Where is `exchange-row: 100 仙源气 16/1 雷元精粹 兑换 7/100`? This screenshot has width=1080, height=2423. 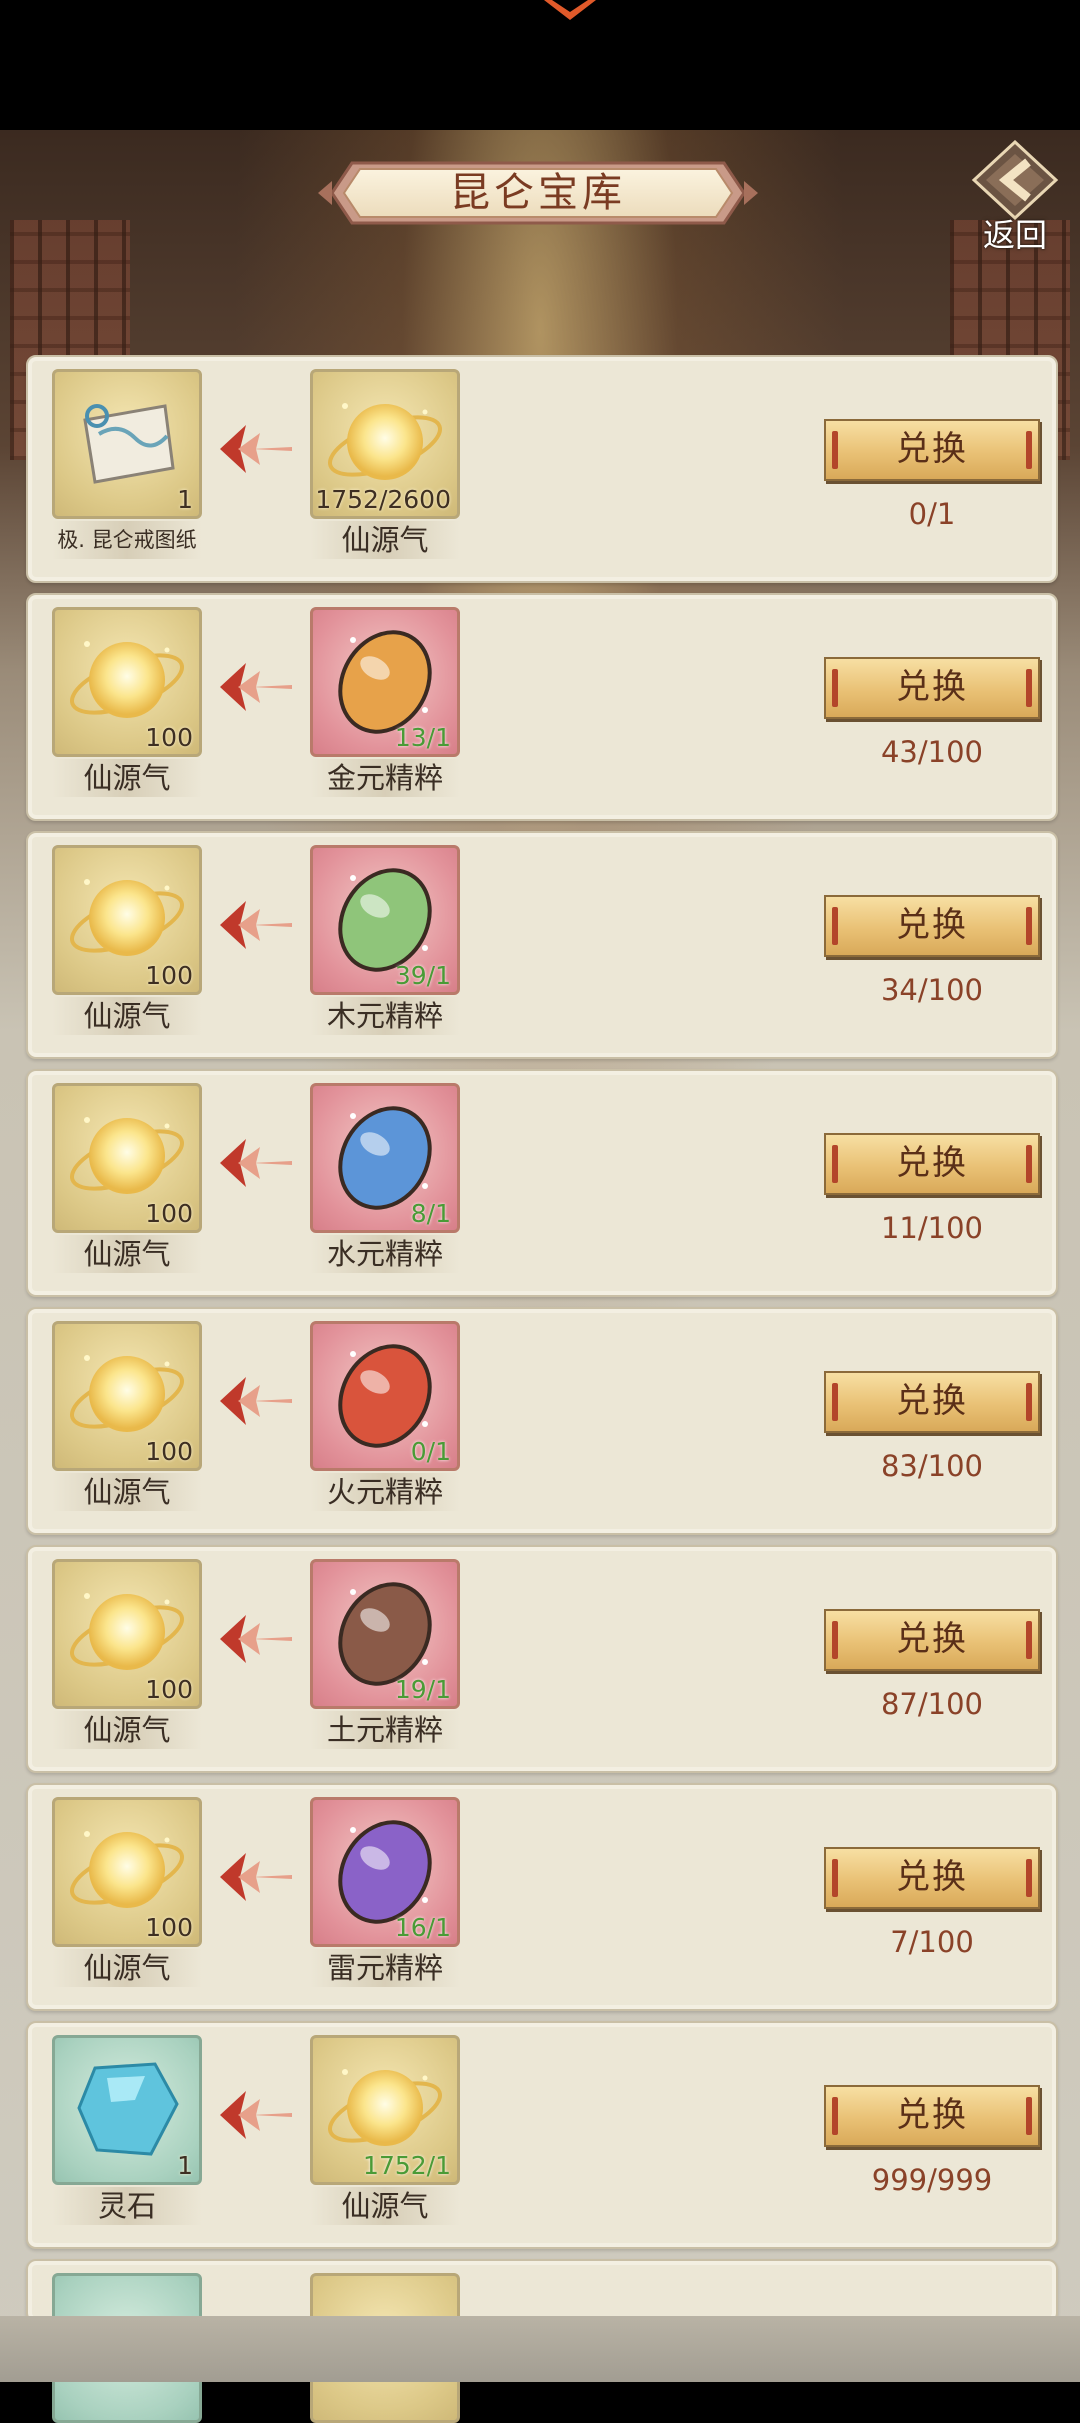
exchange-row: 100 仙源气 16/1 雷元精粹 兑换 7/100 is located at coordinates (542, 1897).